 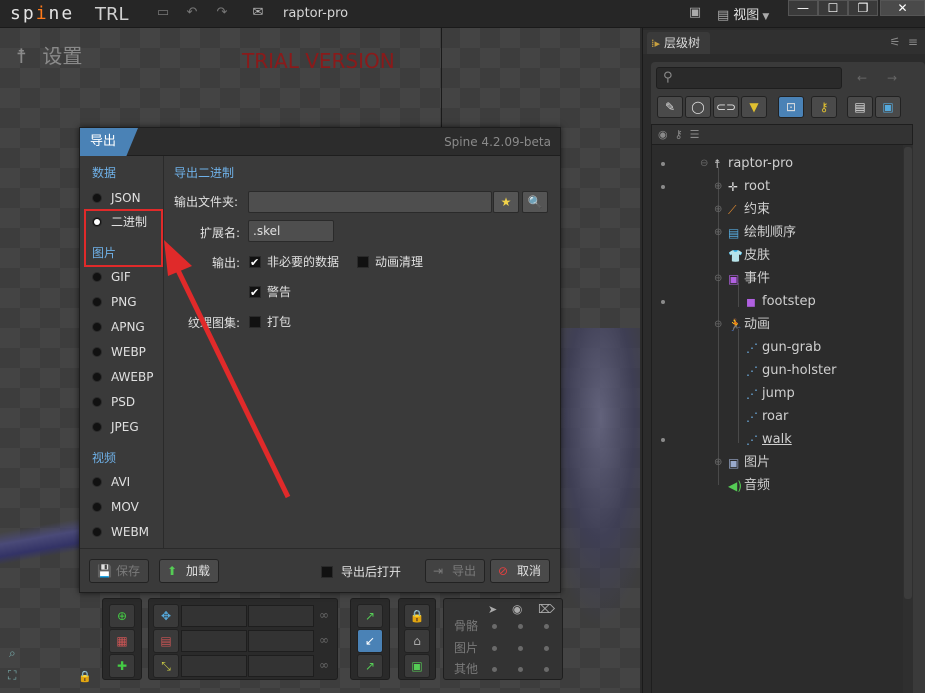 What do you see at coordinates (324, 665) in the screenshot?
I see `link-icon-3: ∞` at bounding box center [324, 665].